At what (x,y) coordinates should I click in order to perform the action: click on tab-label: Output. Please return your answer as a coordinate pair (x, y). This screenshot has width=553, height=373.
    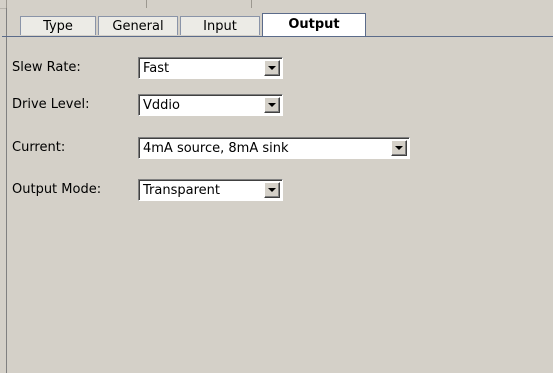
    Looking at the image, I should click on (314, 24).